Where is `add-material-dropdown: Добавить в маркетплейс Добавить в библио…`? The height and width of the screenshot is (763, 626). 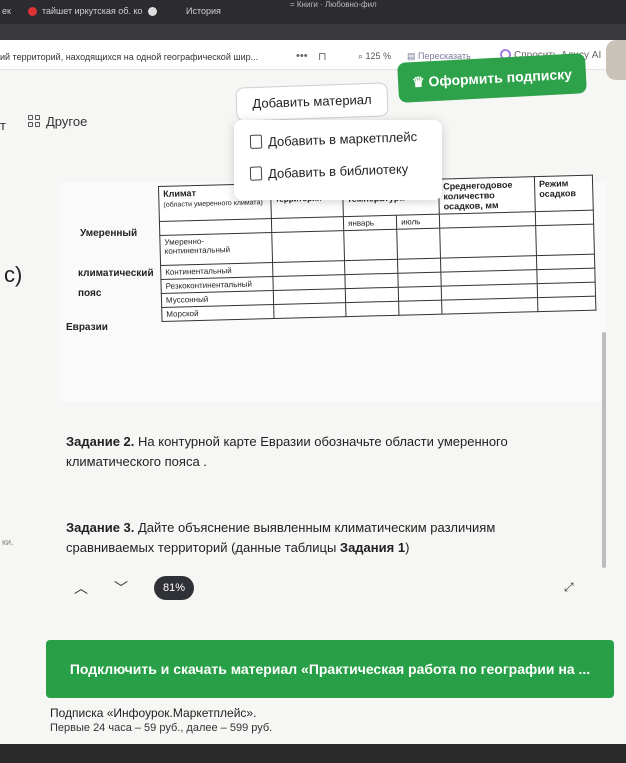
add-material-dropdown: Добавить в маркетплейс Добавить в библио… is located at coordinates (338, 160).